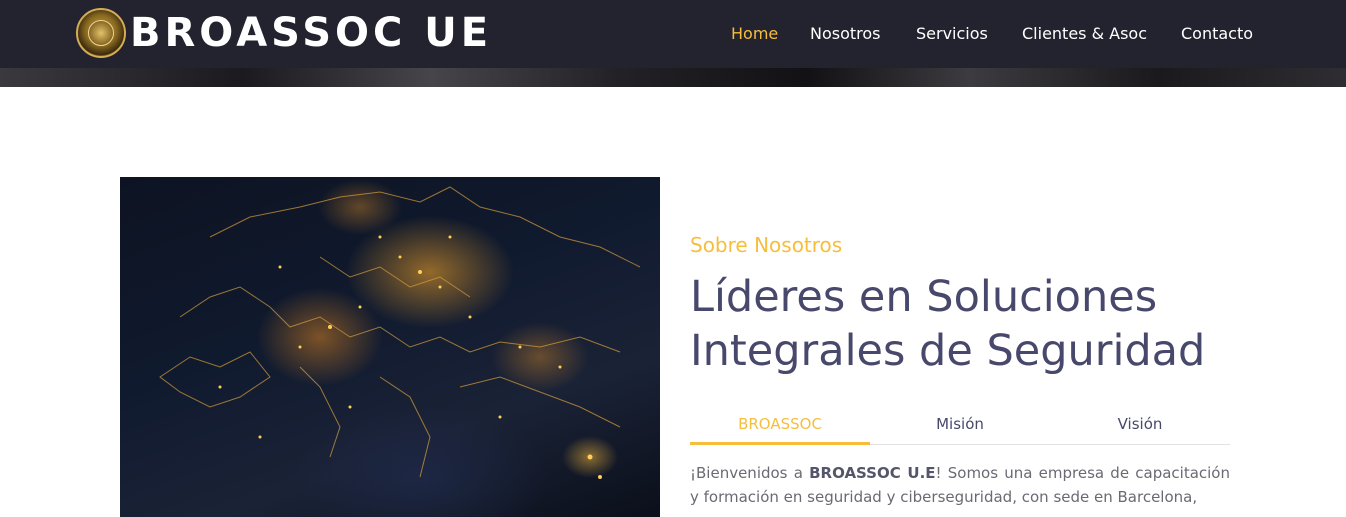 This screenshot has height=517, width=1346. What do you see at coordinates (872, 473) in the screenshot?
I see `para-brand-bold: BROASSOC U.E` at bounding box center [872, 473].